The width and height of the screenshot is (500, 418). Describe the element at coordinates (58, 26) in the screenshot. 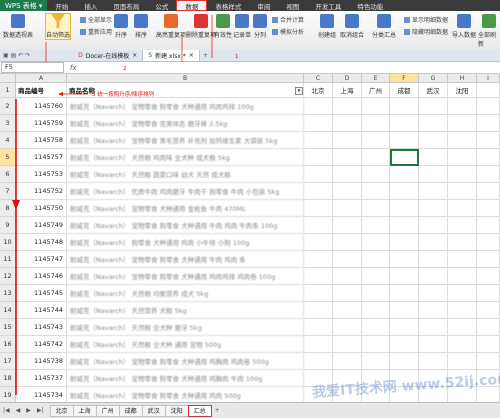

I see `auto-filter-button: 自动筛选` at that location.